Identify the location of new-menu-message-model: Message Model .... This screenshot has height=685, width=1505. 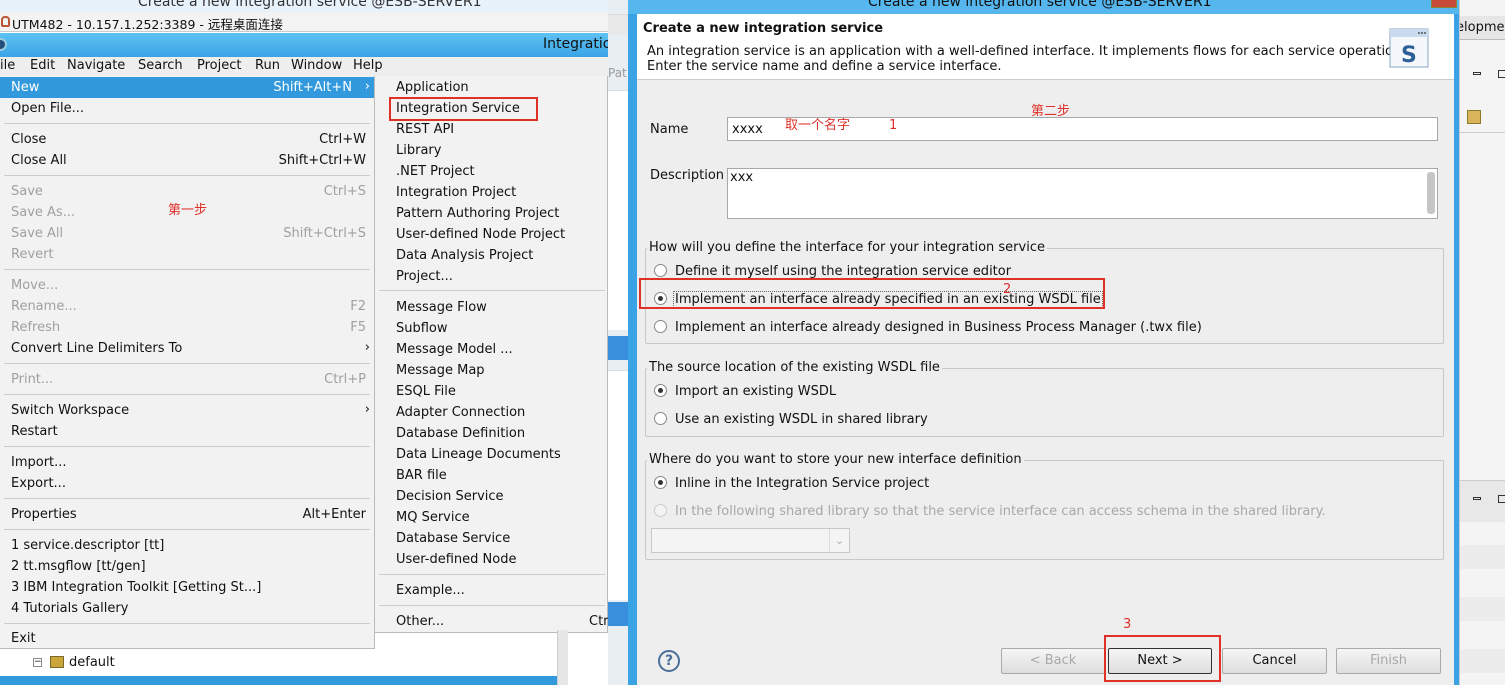
(491, 349).